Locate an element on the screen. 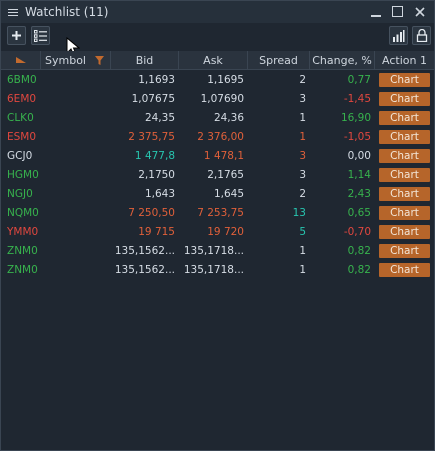 The image size is (435, 451). title-bar: Watchlist (11) is located at coordinates (217, 12).